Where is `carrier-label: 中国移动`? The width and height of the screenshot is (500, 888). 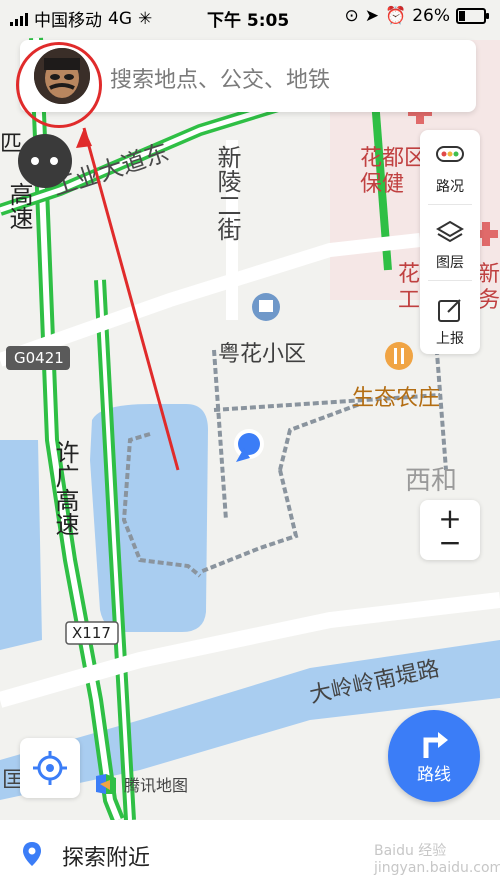
carrier-label: 中国移动 is located at coordinates (68, 21).